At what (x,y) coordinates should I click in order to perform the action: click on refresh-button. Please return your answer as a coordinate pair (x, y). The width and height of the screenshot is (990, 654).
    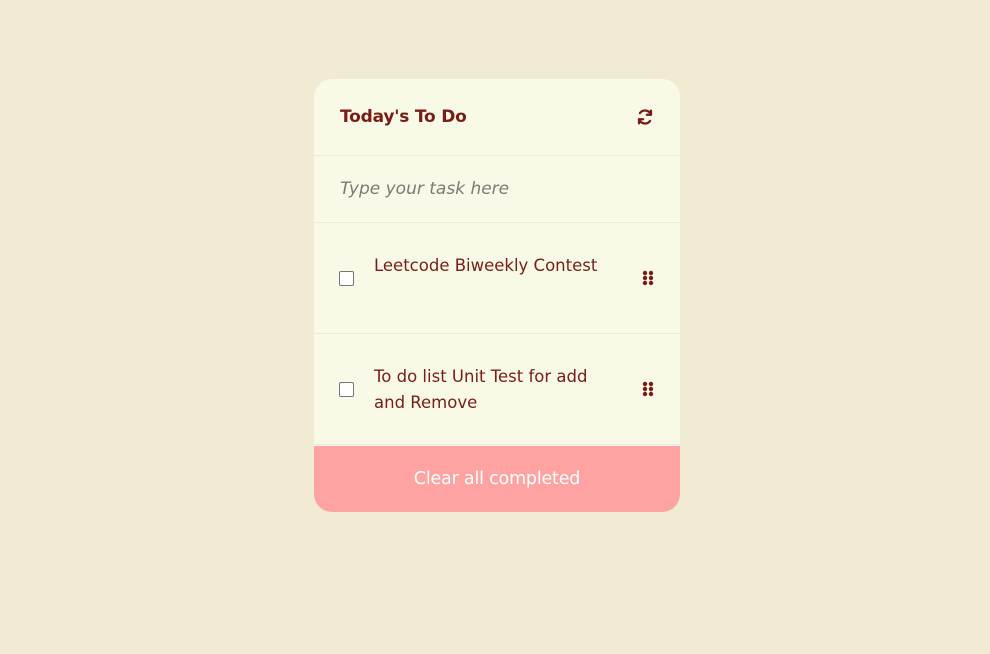
    Looking at the image, I should click on (645, 117).